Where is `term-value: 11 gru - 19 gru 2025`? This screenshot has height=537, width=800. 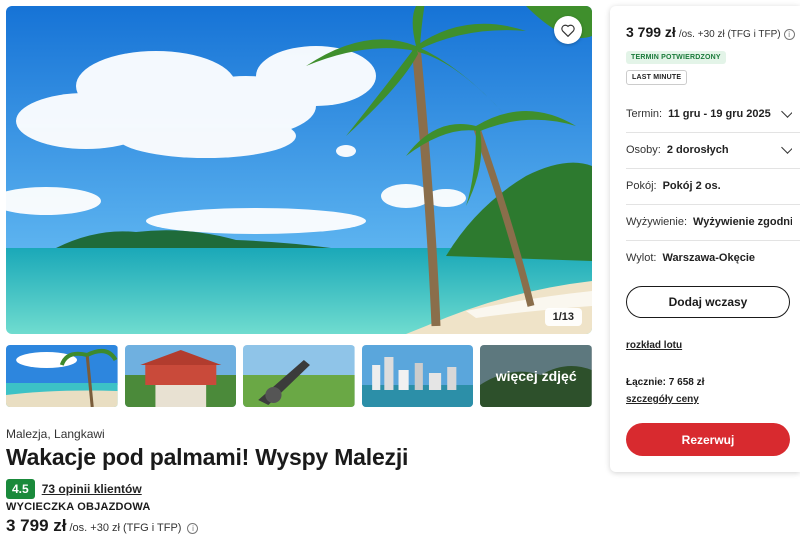
term-value: 11 gru - 19 gru 2025 is located at coordinates (719, 114).